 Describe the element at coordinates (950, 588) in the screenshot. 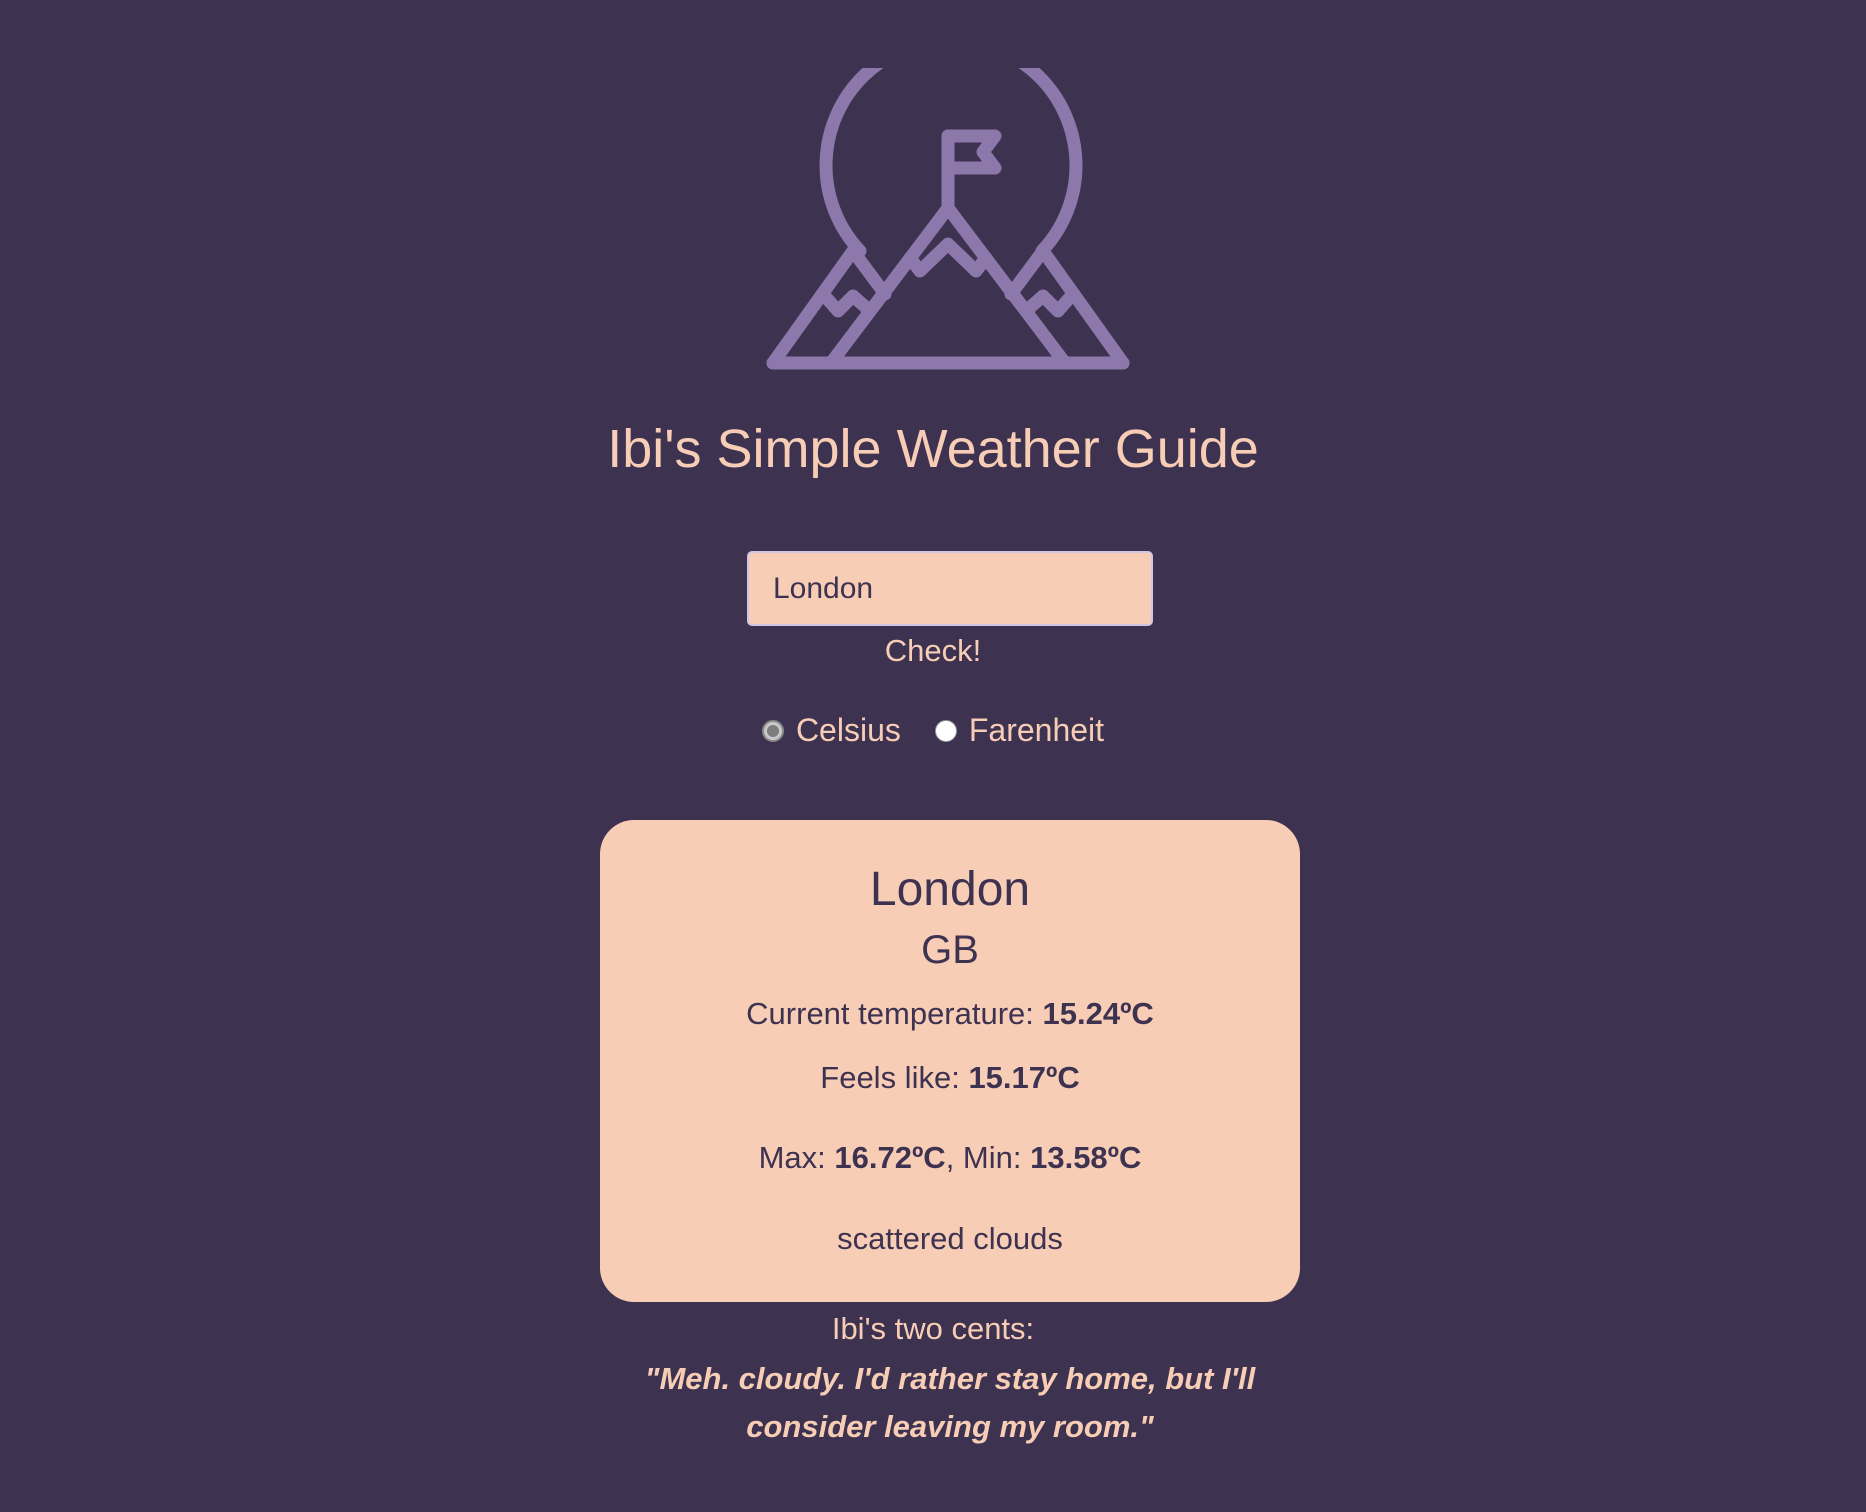

I see `city-search-input` at that location.